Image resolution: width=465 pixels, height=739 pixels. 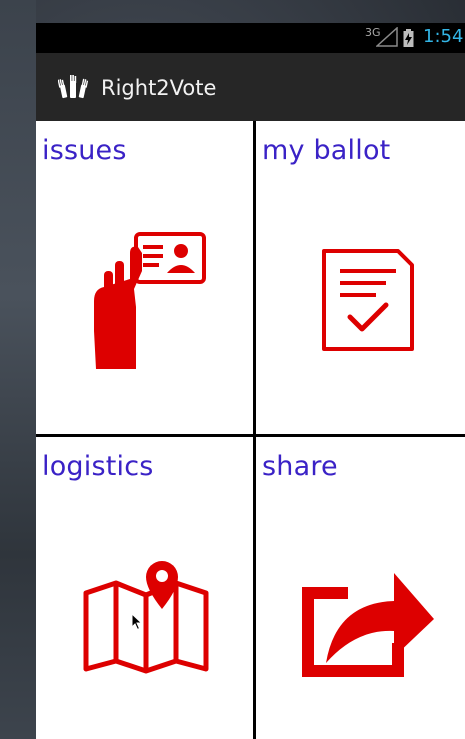 What do you see at coordinates (254, 430) in the screenshot?
I see `grid-divider-vertical` at bounding box center [254, 430].